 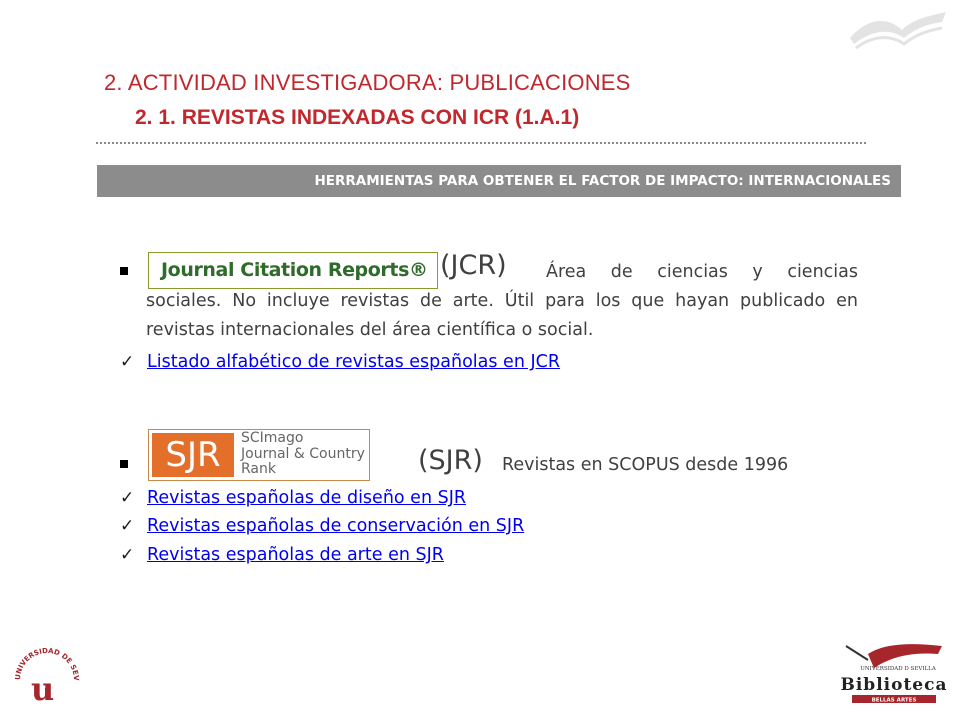 I want to click on link-sjr-diseno: Revistas españolas de diseño en SJR, so click(x=306, y=498).